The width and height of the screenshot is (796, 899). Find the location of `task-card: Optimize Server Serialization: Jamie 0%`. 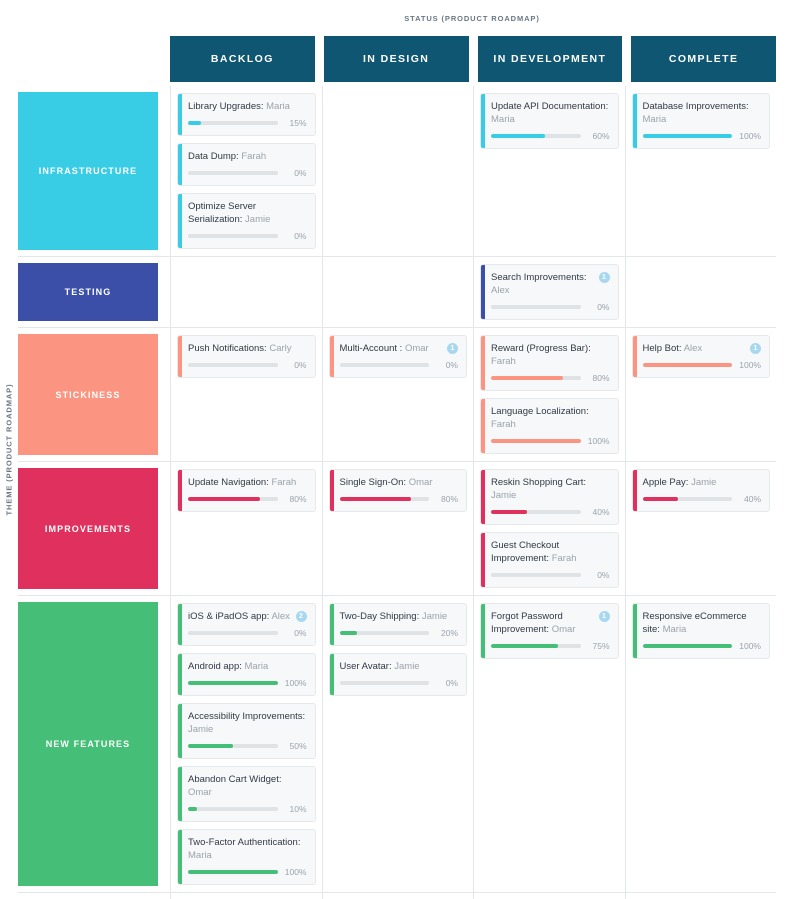

task-card: Optimize Server Serialization: Jamie 0% is located at coordinates (246, 221).